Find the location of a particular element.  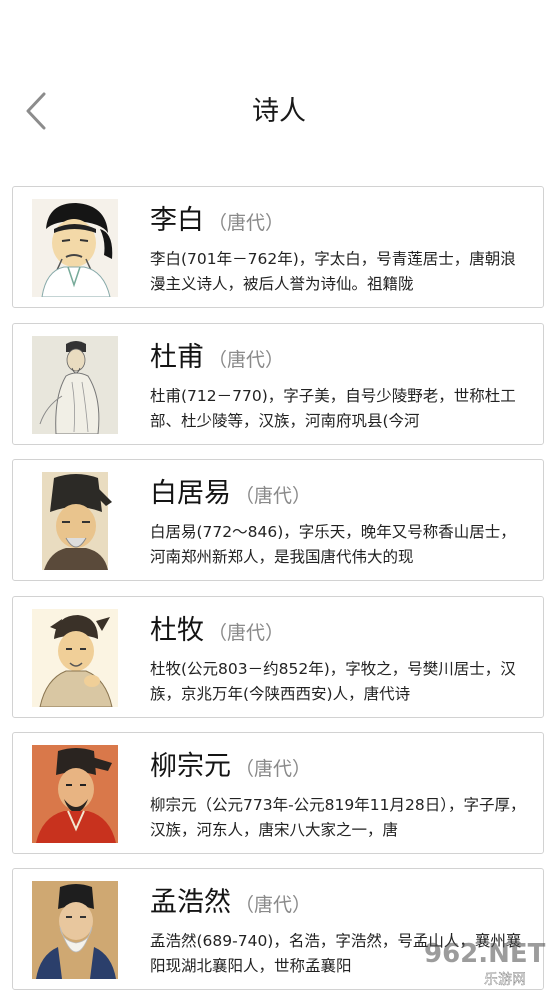

poet-name: 柳宗元 is located at coordinates (190, 766).